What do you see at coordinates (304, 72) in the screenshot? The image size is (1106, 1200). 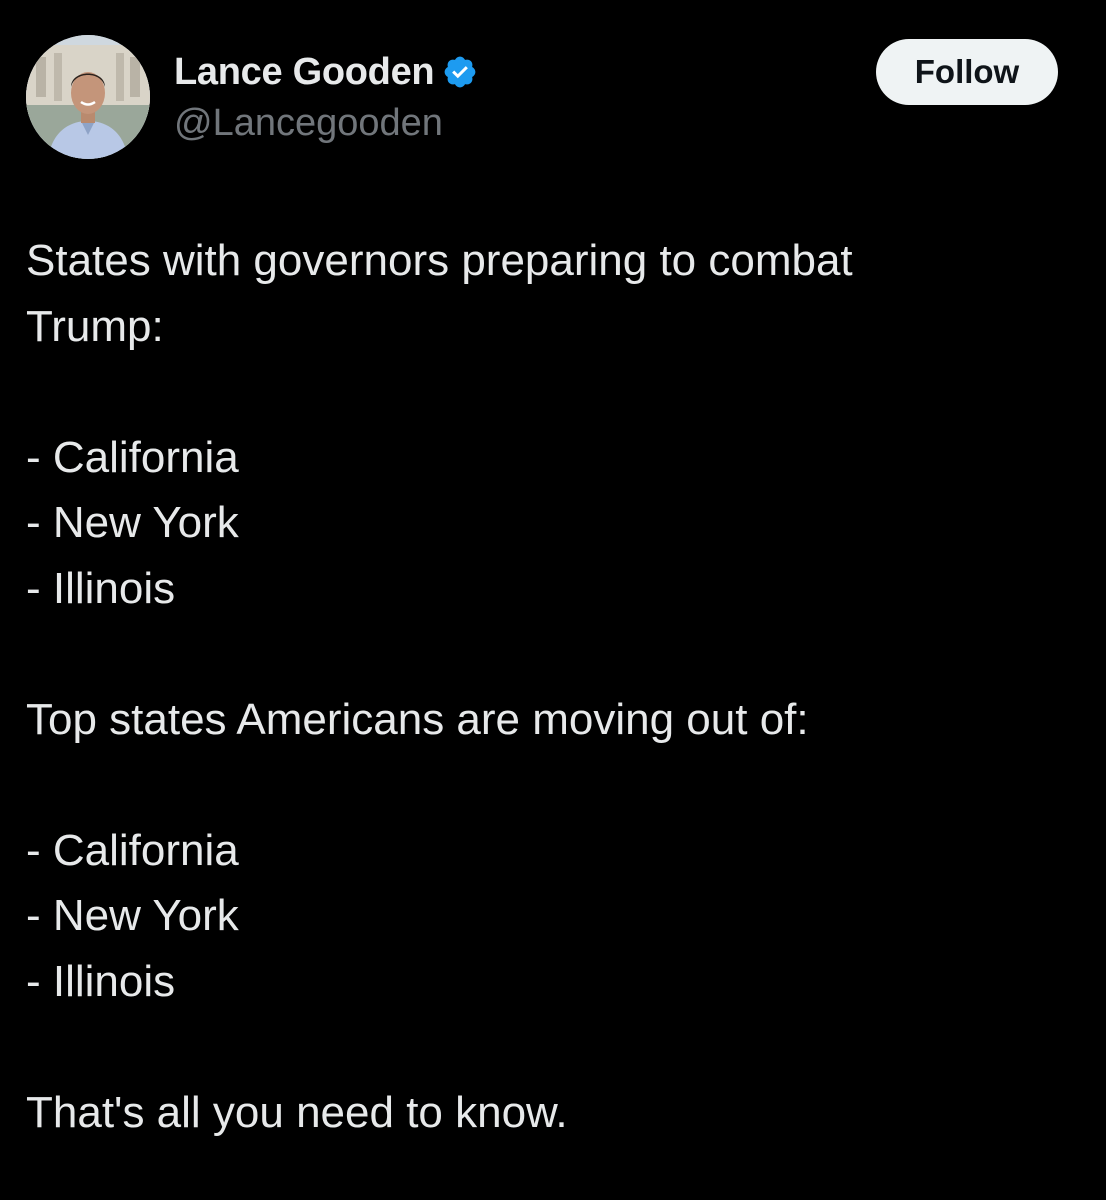 I see `author-display-name: Lance Gooden` at bounding box center [304, 72].